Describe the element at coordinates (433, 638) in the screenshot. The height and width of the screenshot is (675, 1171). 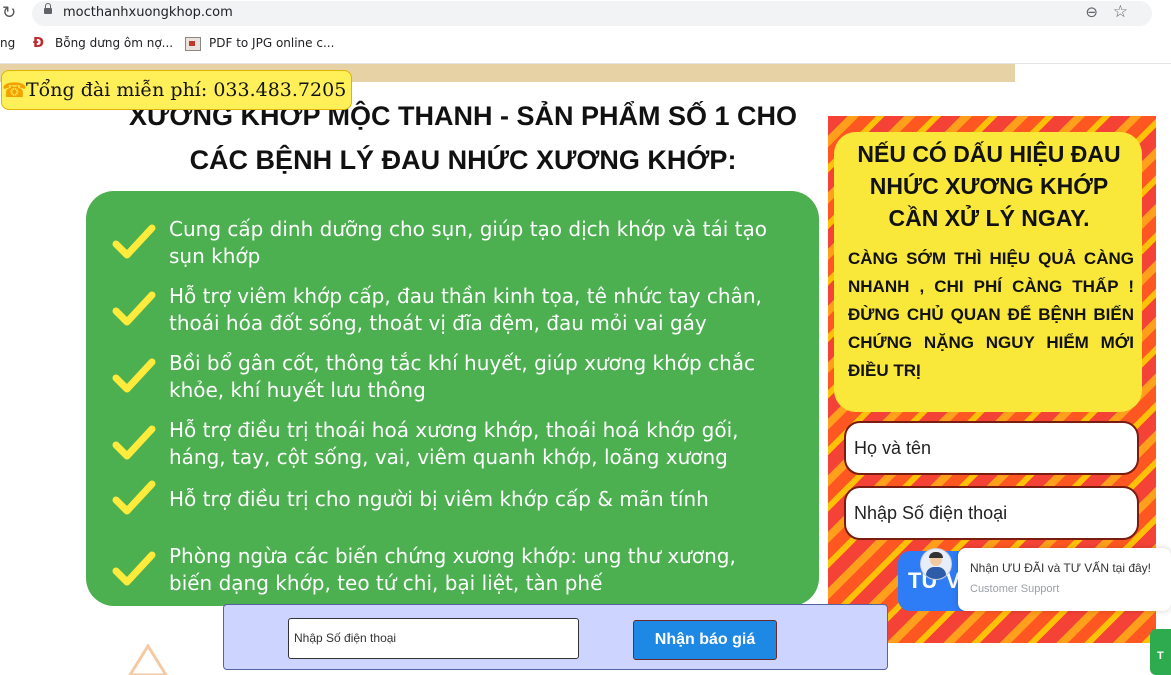
I see `quote-phone-input: Nhập Số điện thoại` at that location.